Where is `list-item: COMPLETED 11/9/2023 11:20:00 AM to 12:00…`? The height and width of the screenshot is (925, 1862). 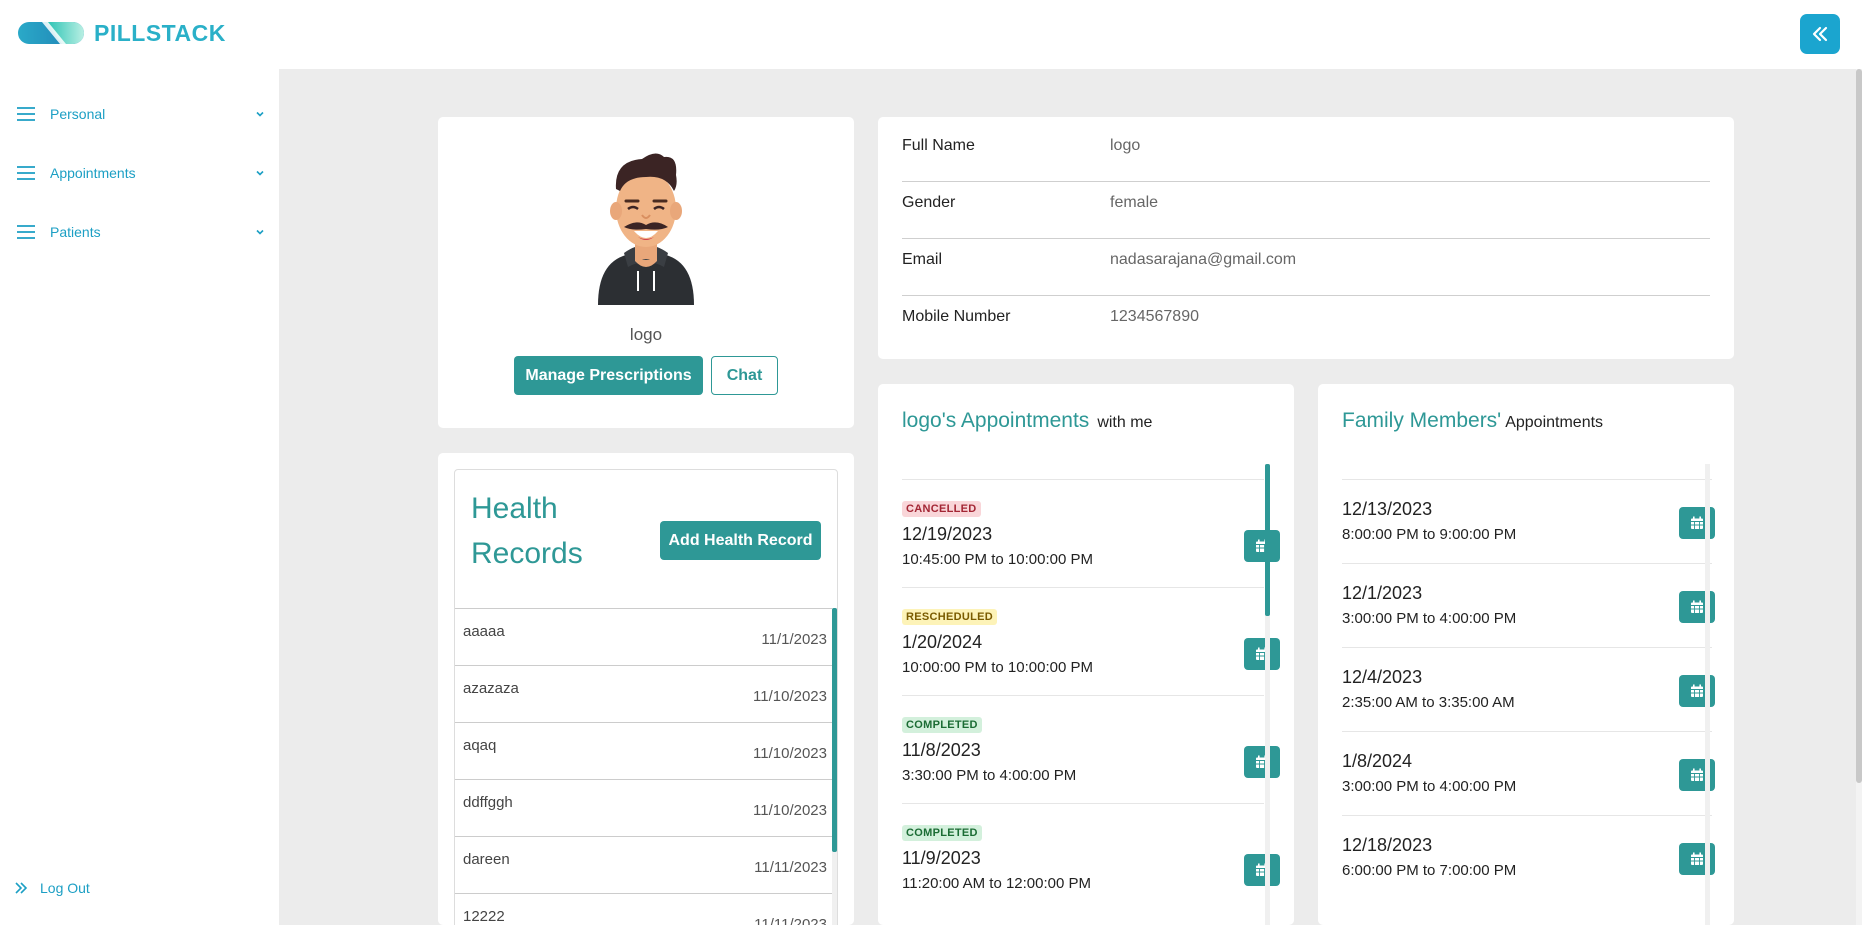 list-item: COMPLETED 11/9/2023 11:20:00 AM to 12:00… is located at coordinates (1091, 857).